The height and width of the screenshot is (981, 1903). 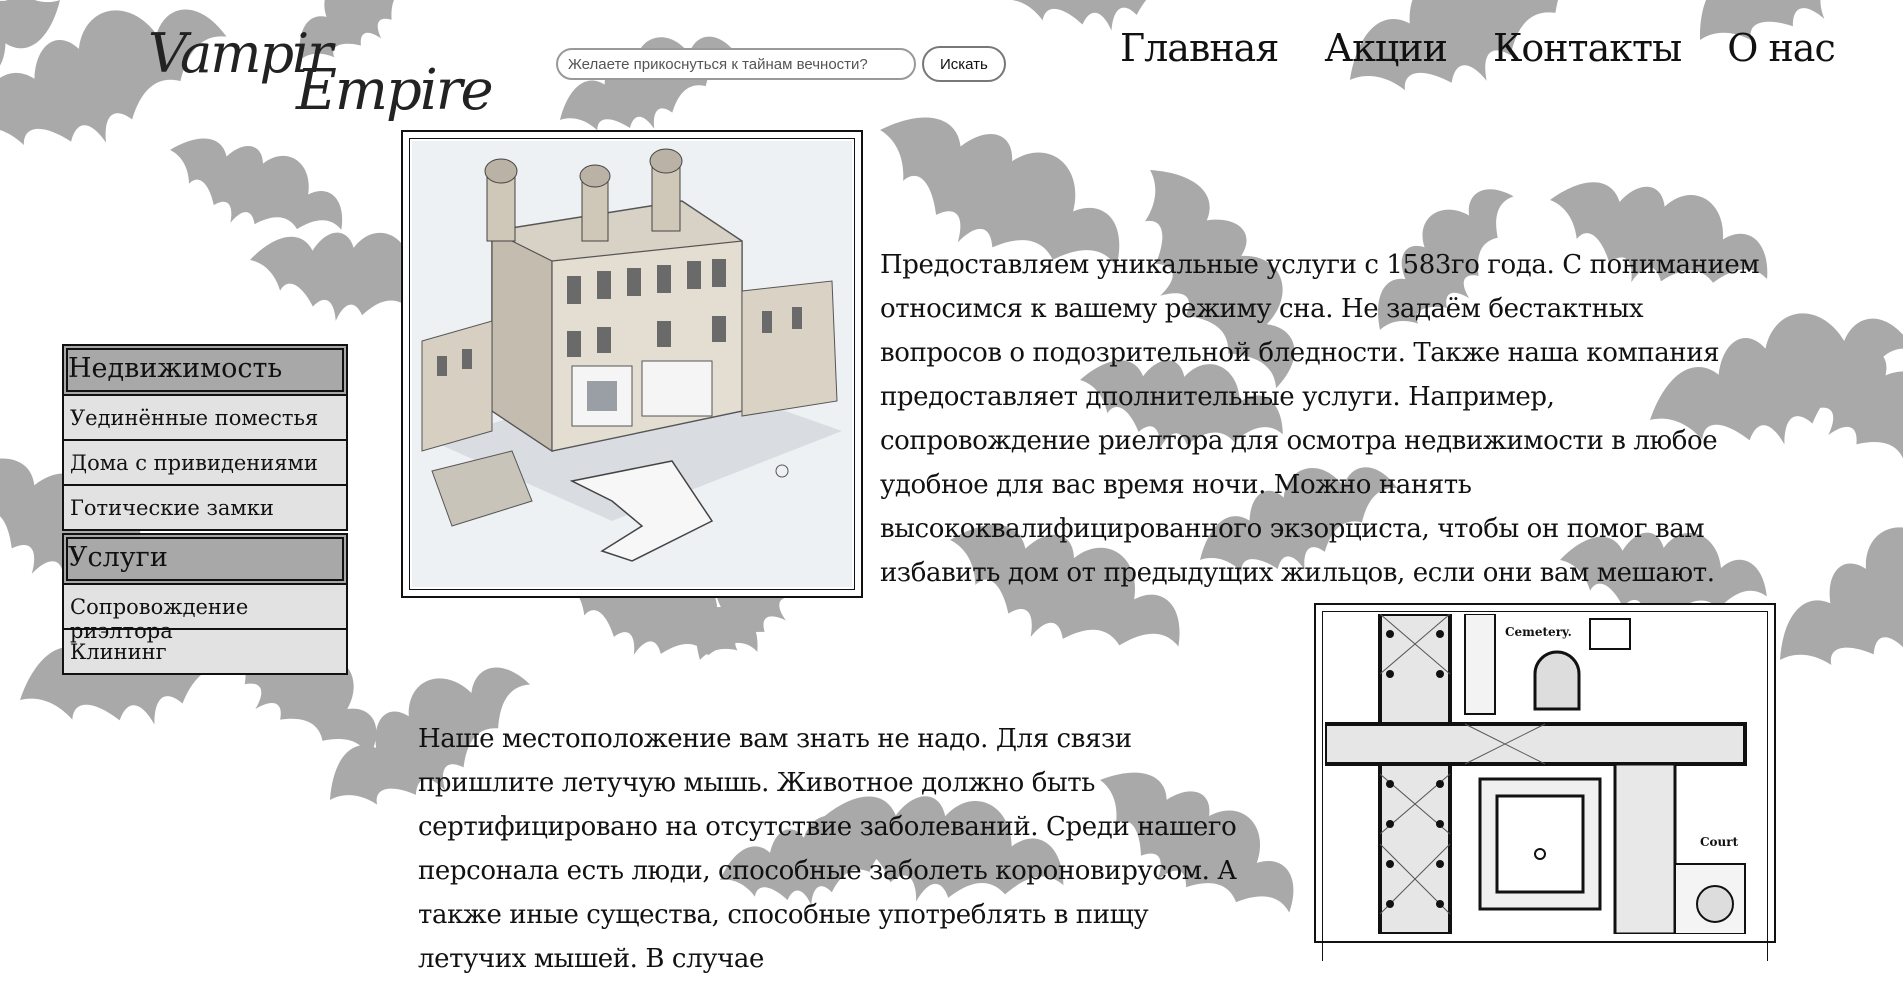 What do you see at coordinates (1545, 774) in the screenshot?
I see `cathedral-floor-plan-image: Cemetery. Court` at bounding box center [1545, 774].